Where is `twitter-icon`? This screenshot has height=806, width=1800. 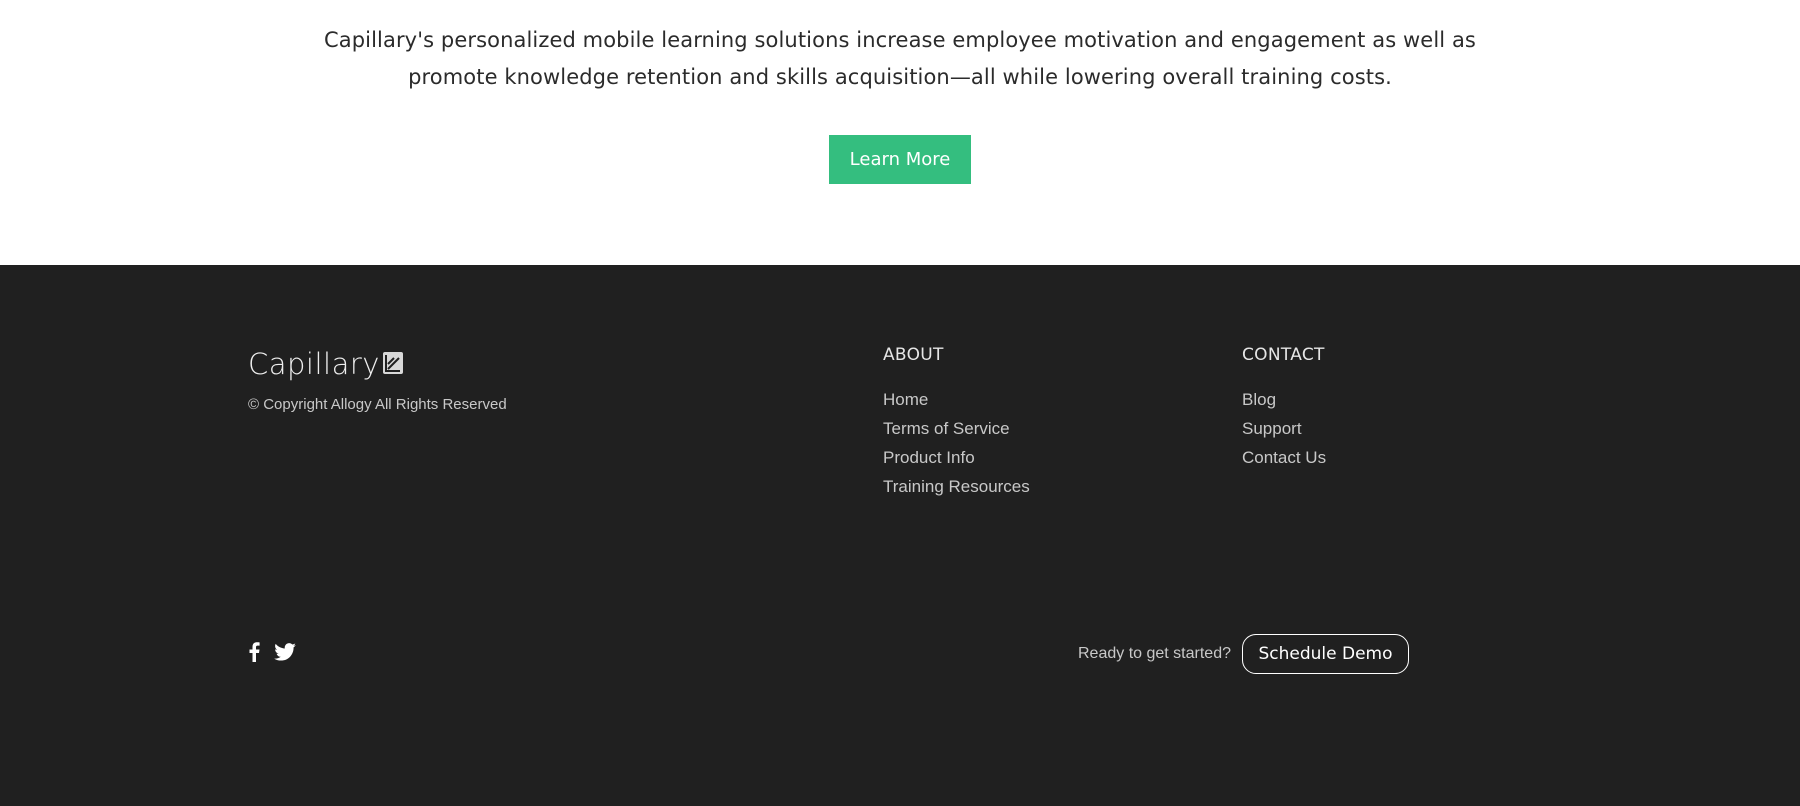 twitter-icon is located at coordinates (285, 652).